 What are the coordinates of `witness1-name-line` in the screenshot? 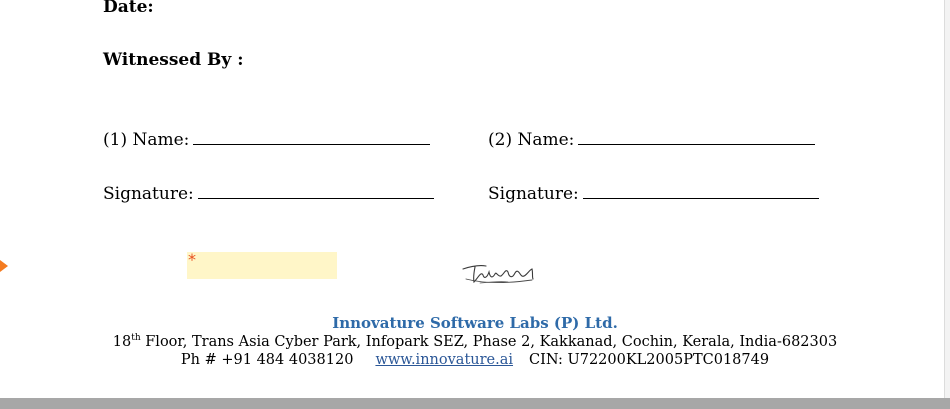 It's located at (312, 137).